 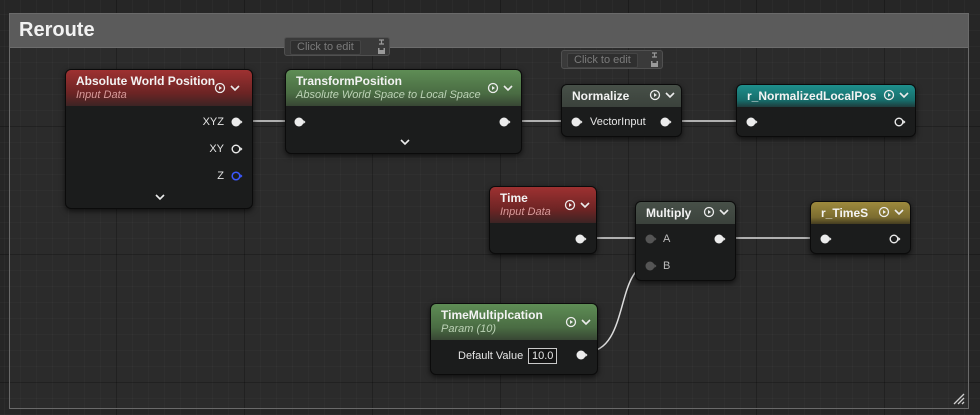 I want to click on default-value-field: 10.0, so click(x=543, y=356).